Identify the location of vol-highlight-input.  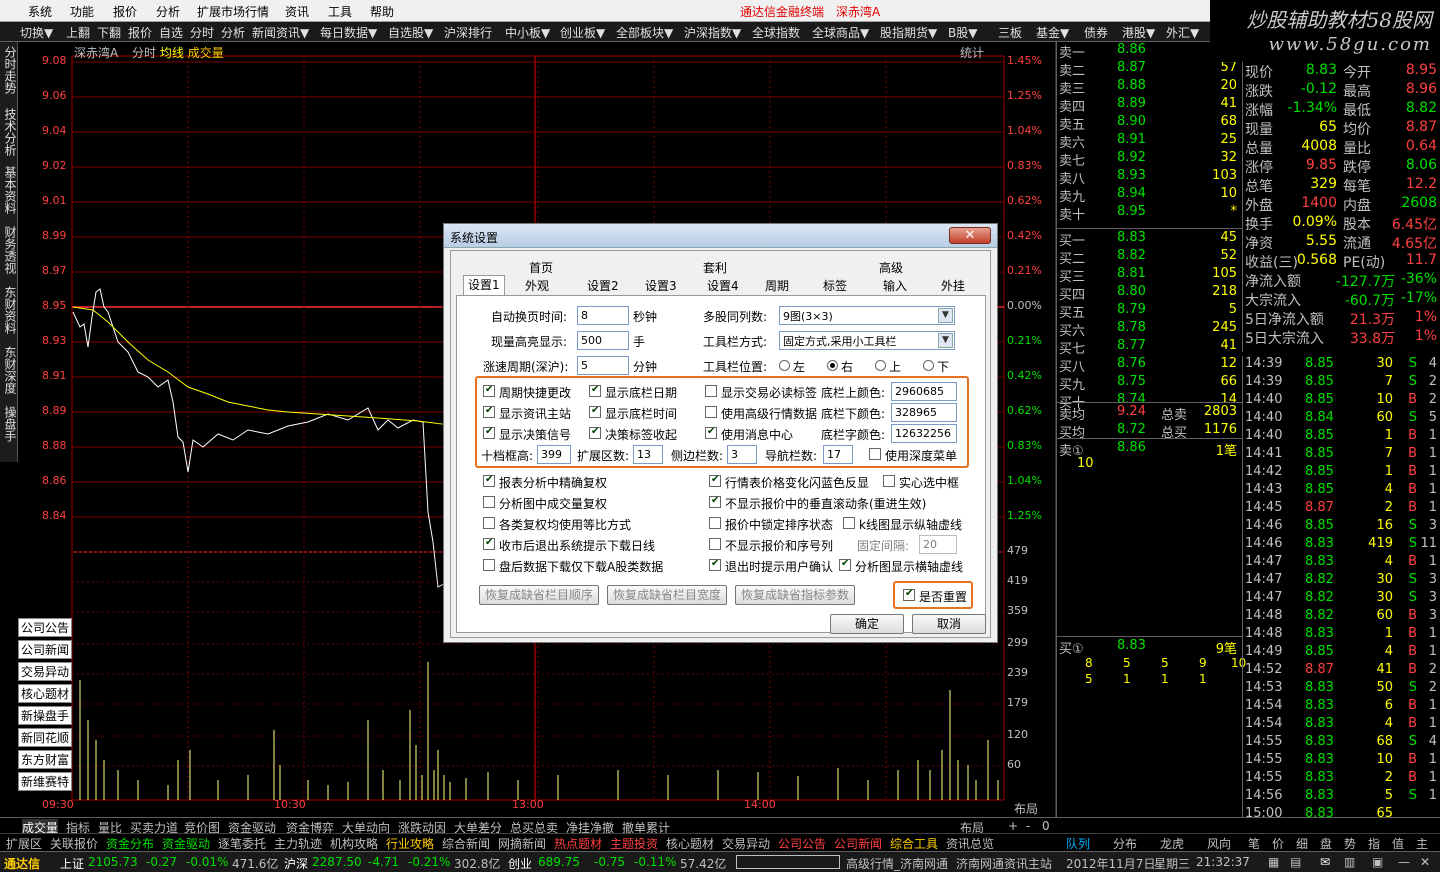
(603, 340).